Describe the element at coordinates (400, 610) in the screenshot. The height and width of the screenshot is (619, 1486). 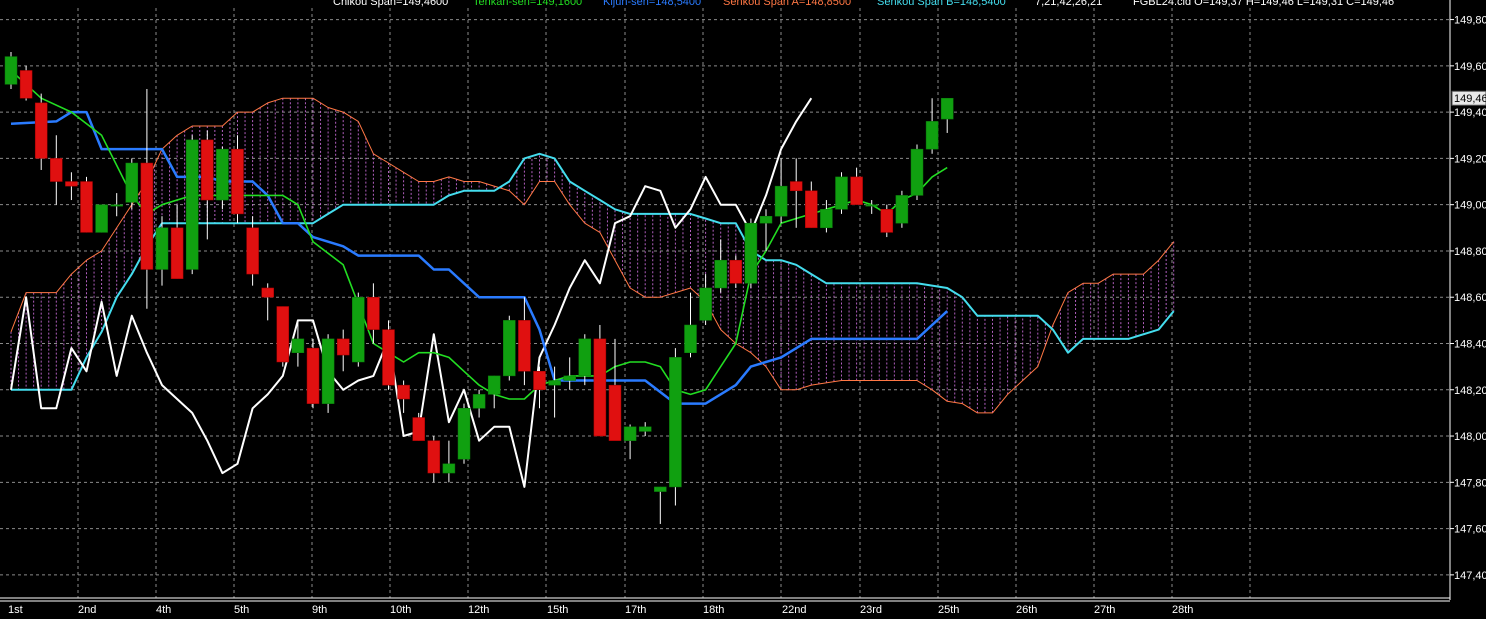
I see `x-tick-label: 10th` at that location.